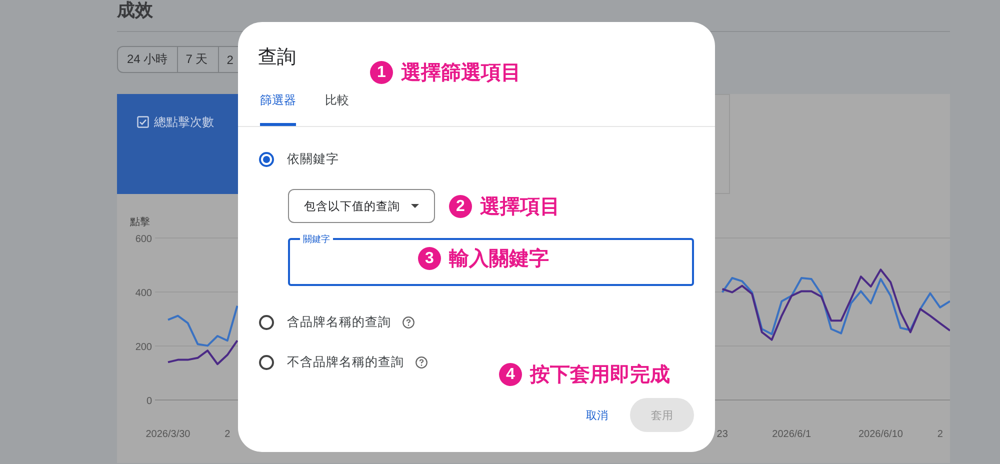 The width and height of the screenshot is (1000, 464). I want to click on tick-label: 23, so click(722, 434).